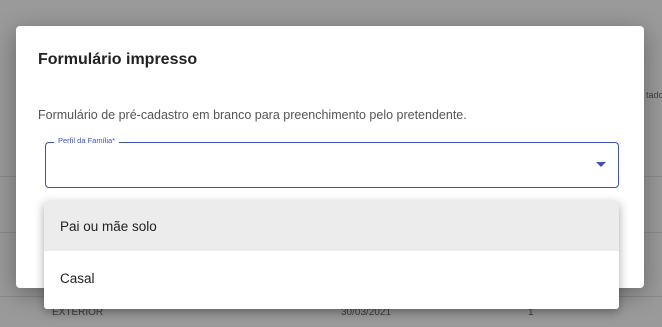 This screenshot has height=327, width=662. I want to click on dialog-title: Formulário impresso, so click(118, 59).